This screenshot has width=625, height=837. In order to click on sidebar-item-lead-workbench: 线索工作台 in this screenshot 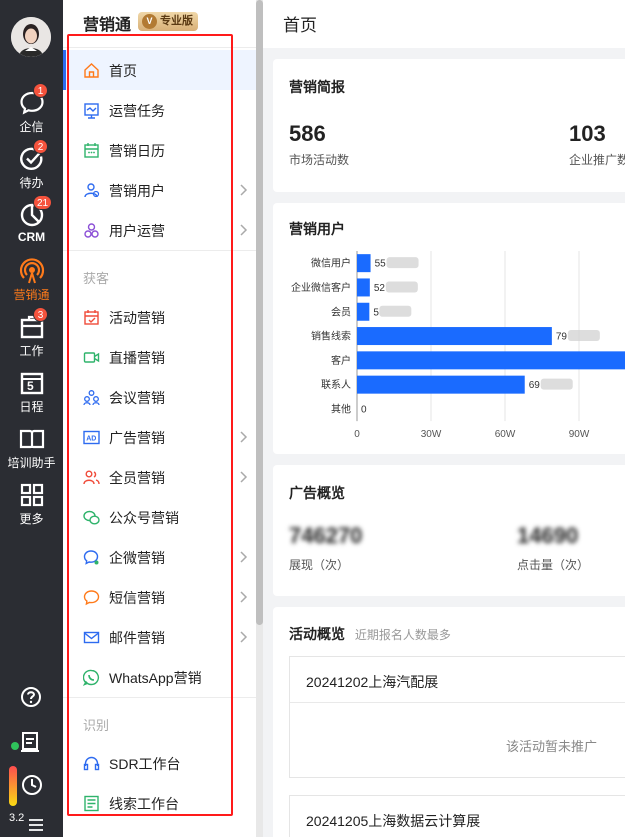, I will do `click(159, 803)`.